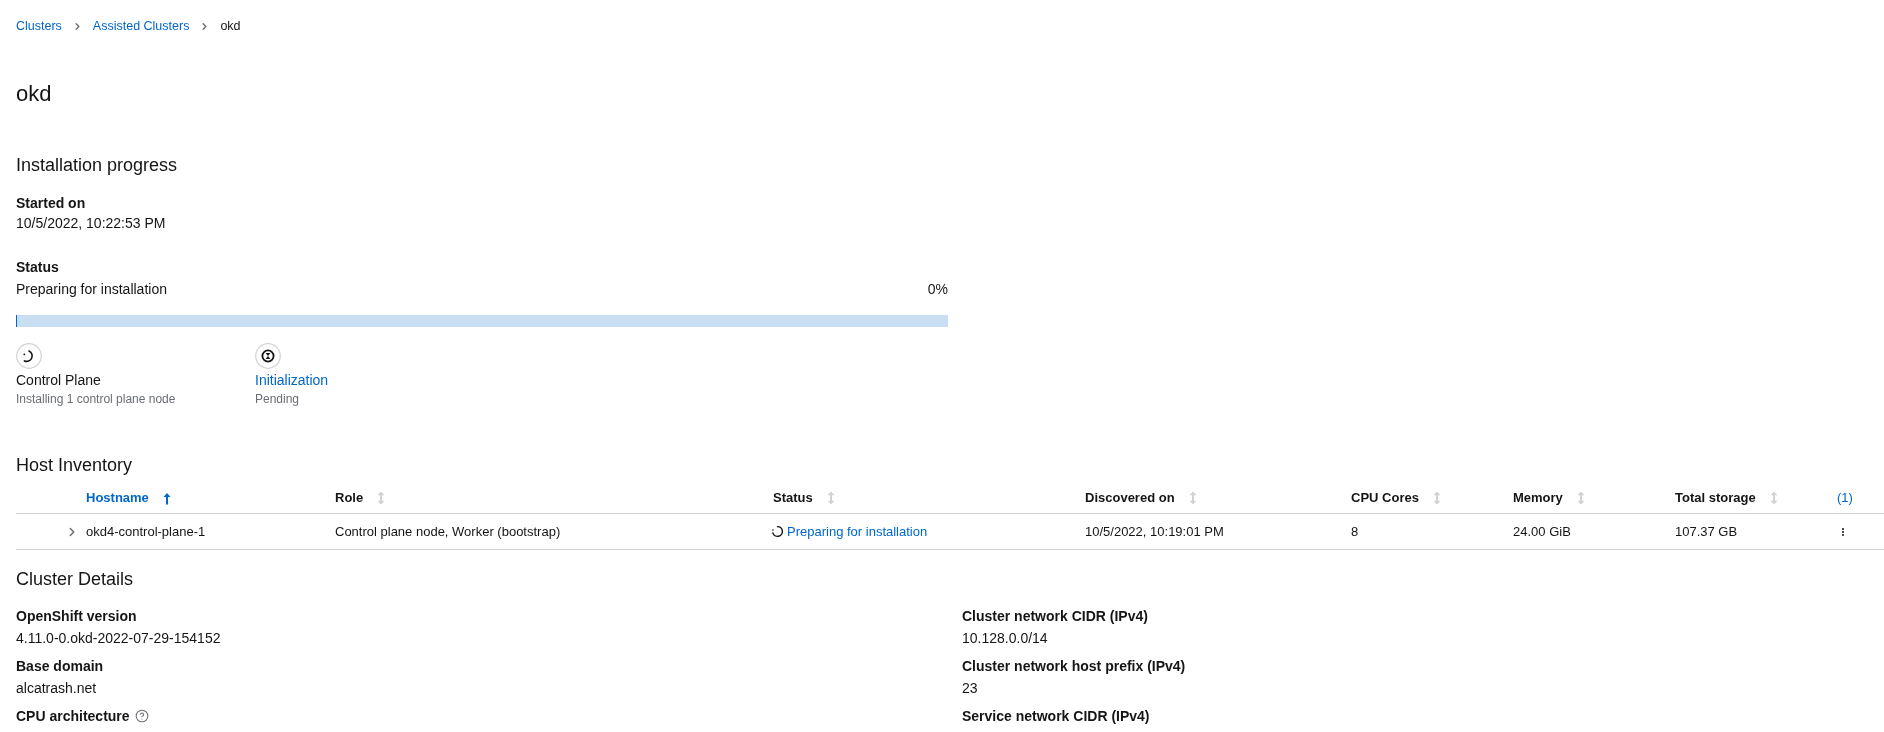 This screenshot has height=732, width=1884. What do you see at coordinates (804, 498) in the screenshot?
I see `column-header: Status` at bounding box center [804, 498].